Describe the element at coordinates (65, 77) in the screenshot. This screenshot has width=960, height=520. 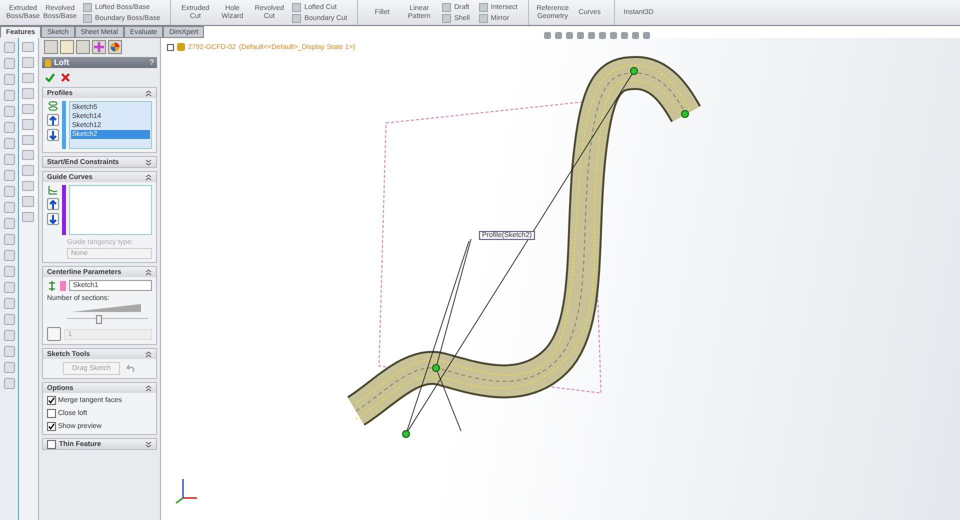
I see `cancel-icon` at that location.